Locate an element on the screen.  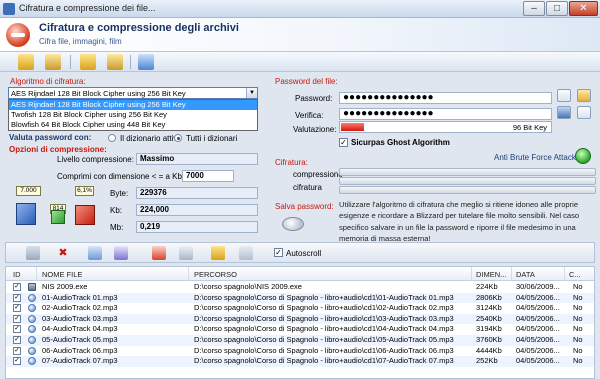
compression-level-field: Massimo is located at coordinates (197, 159).